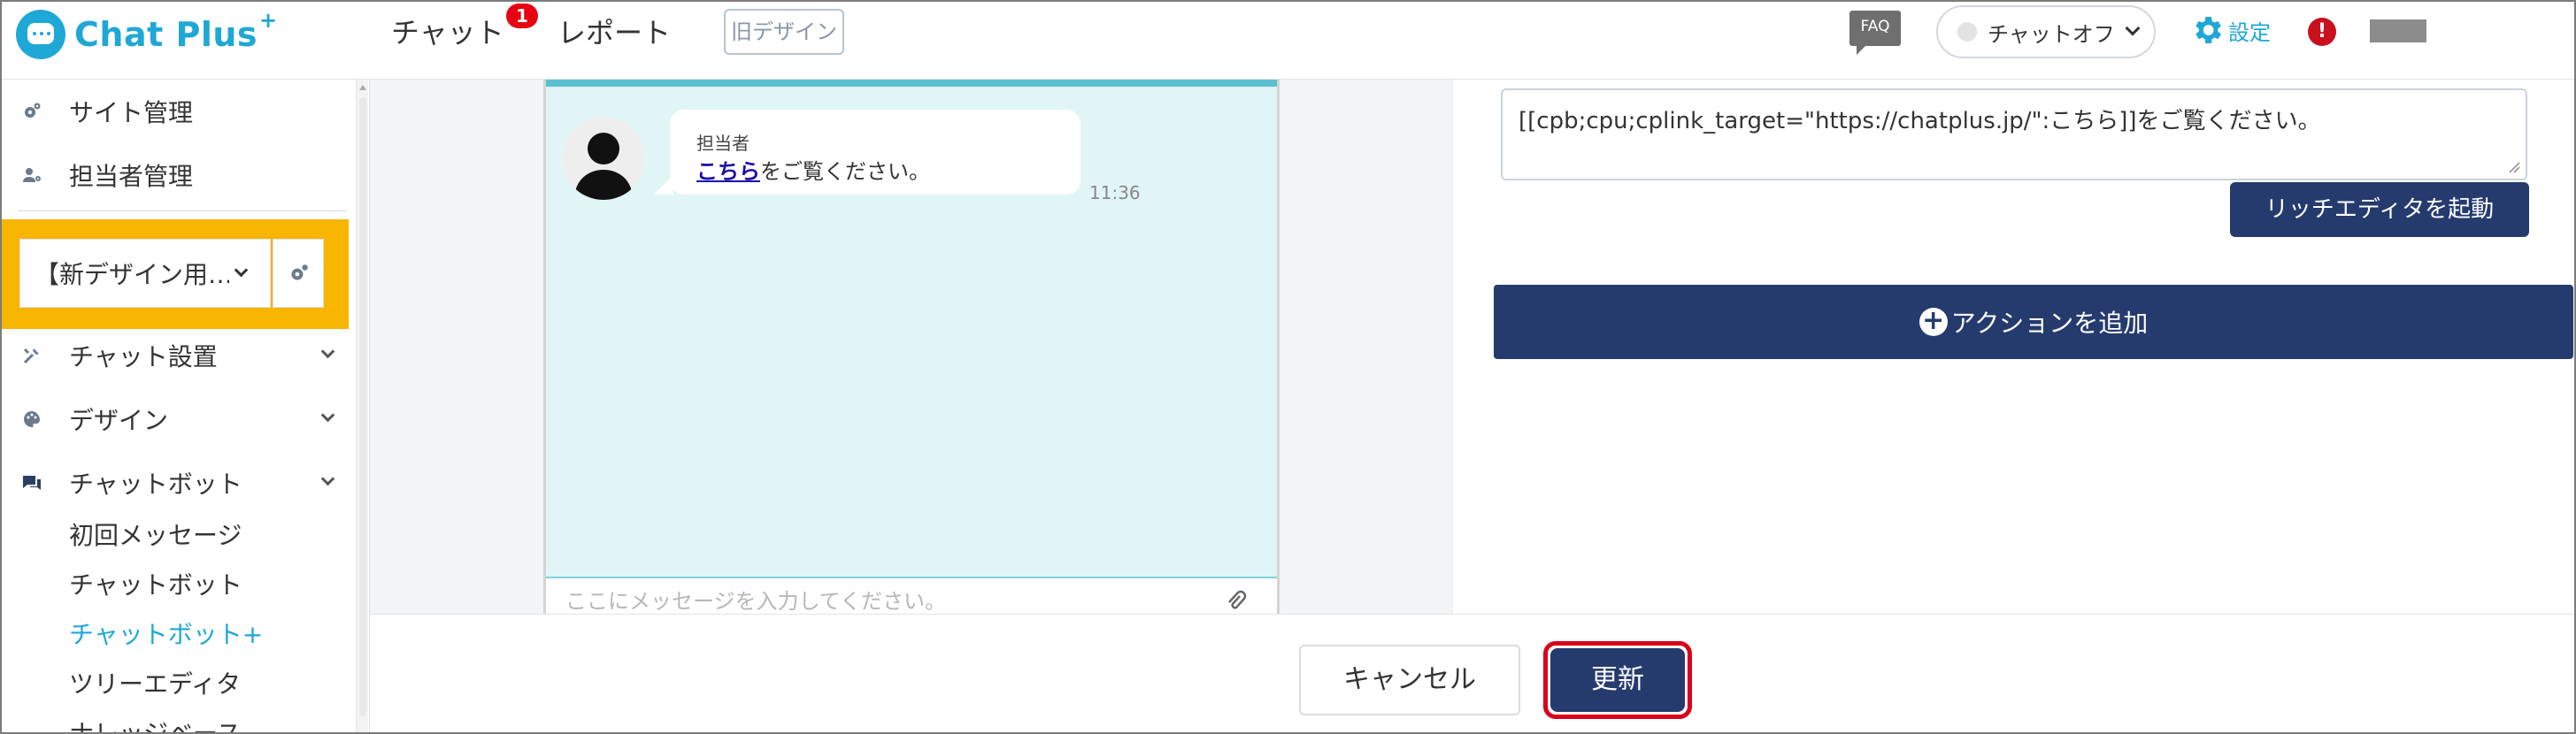  I want to click on sidebar-divider, so click(182, 210).